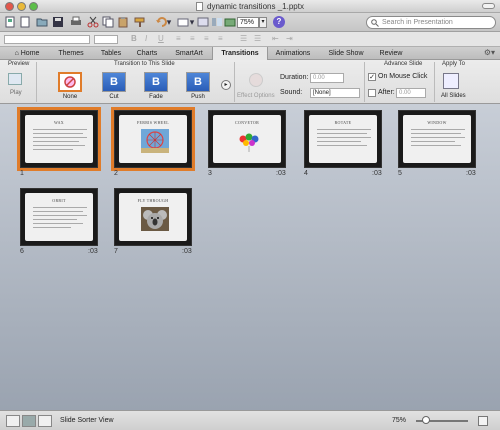 The image size is (500, 430). Describe the element at coordinates (217, 22) in the screenshot. I see `gallery-icon` at that location.